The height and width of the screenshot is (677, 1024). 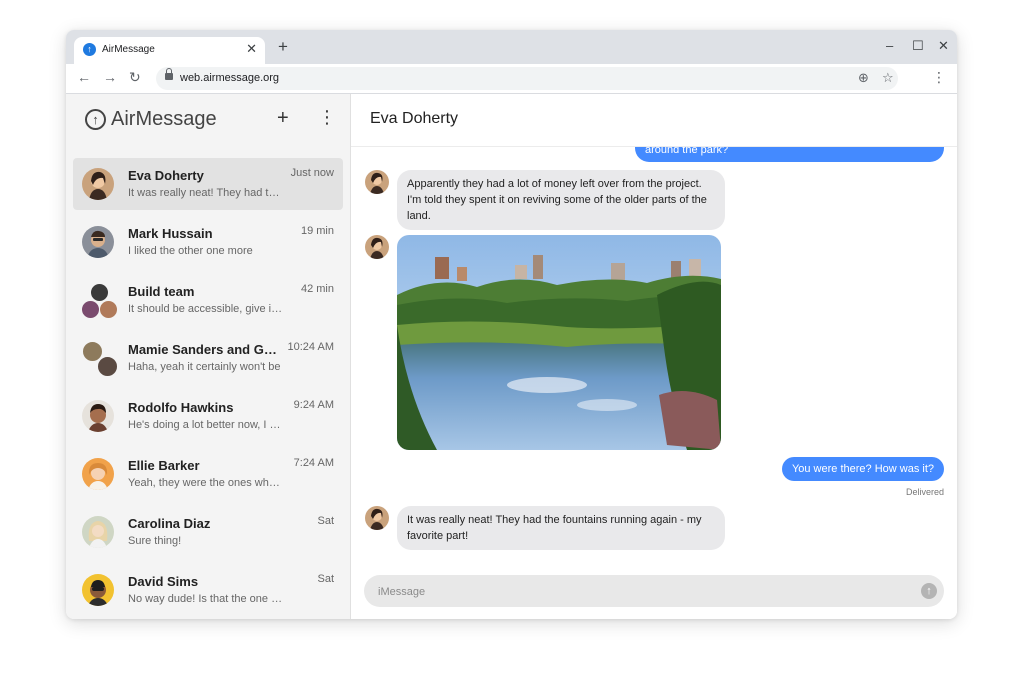 What do you see at coordinates (511, 47) in the screenshot?
I see `tab-bar: ↑ AirMessage ✕ + – ☐ ✕` at bounding box center [511, 47].